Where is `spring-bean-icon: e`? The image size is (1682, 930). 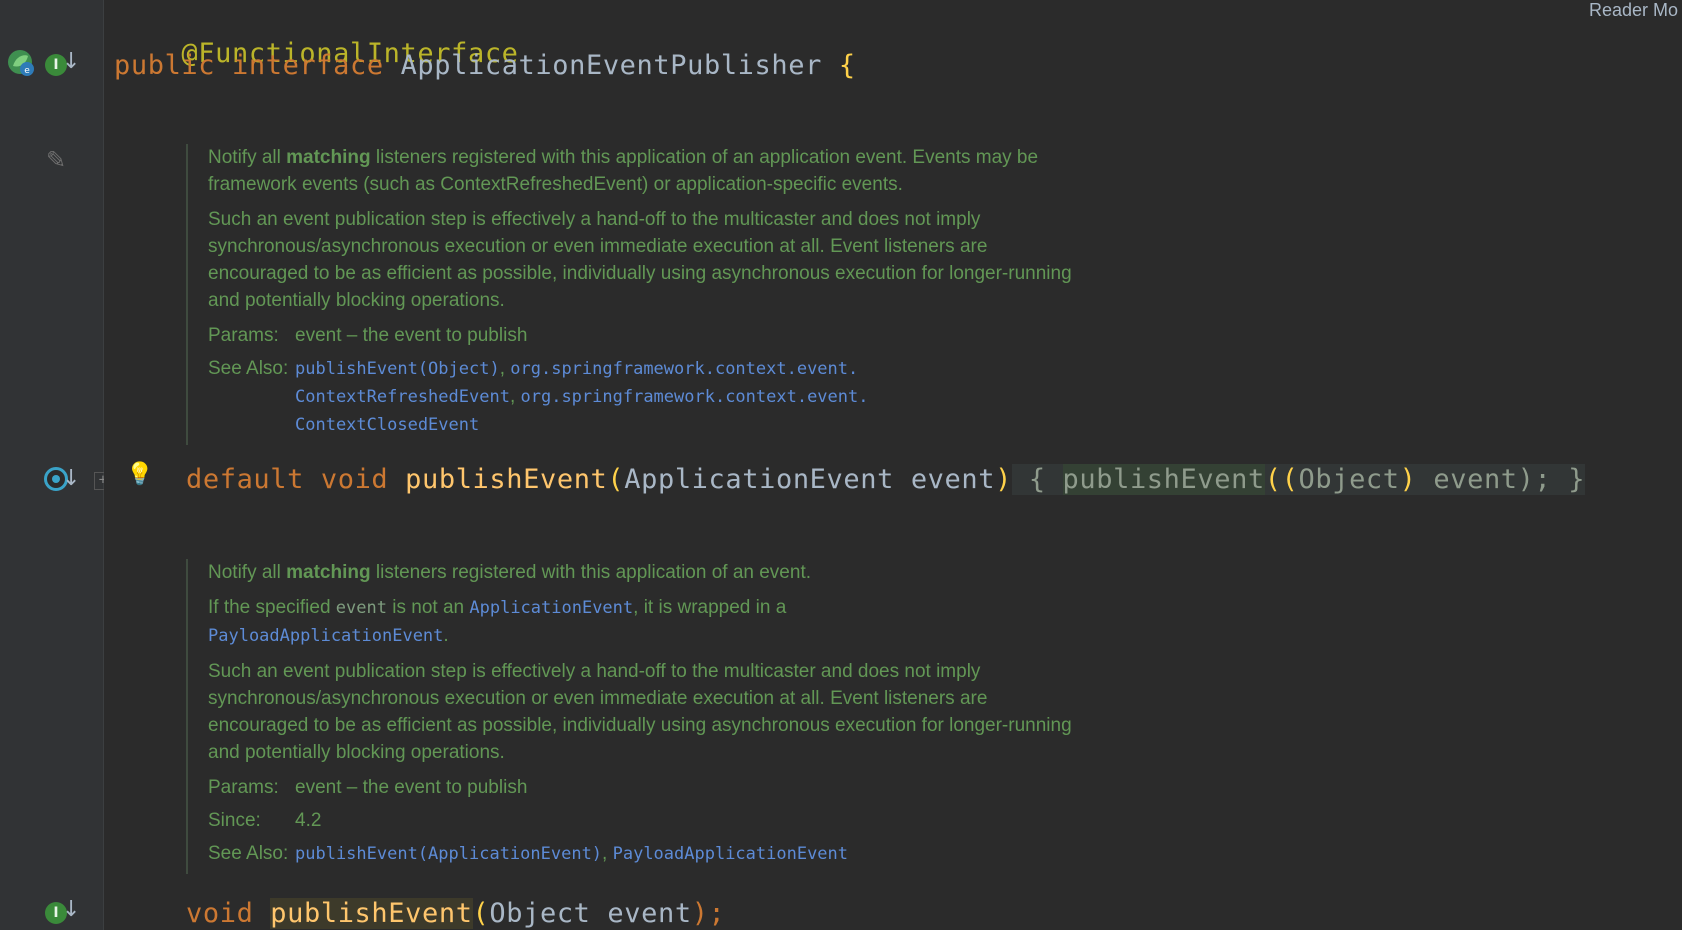 spring-bean-icon: e is located at coordinates (21, 63).